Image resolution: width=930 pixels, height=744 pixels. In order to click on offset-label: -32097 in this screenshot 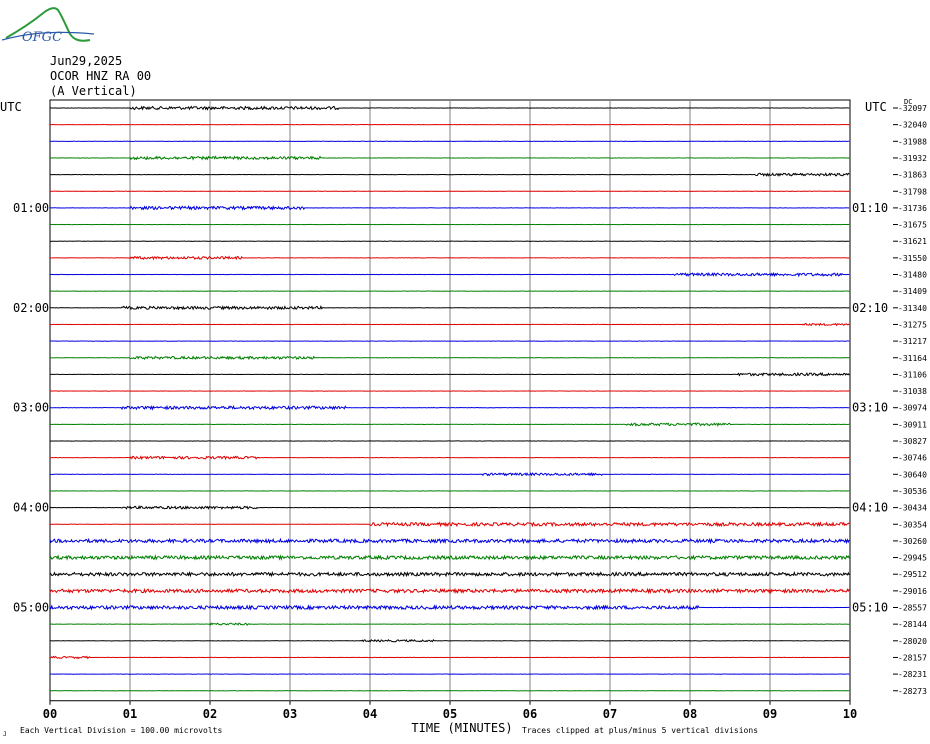, I will do `click(912, 108)`.